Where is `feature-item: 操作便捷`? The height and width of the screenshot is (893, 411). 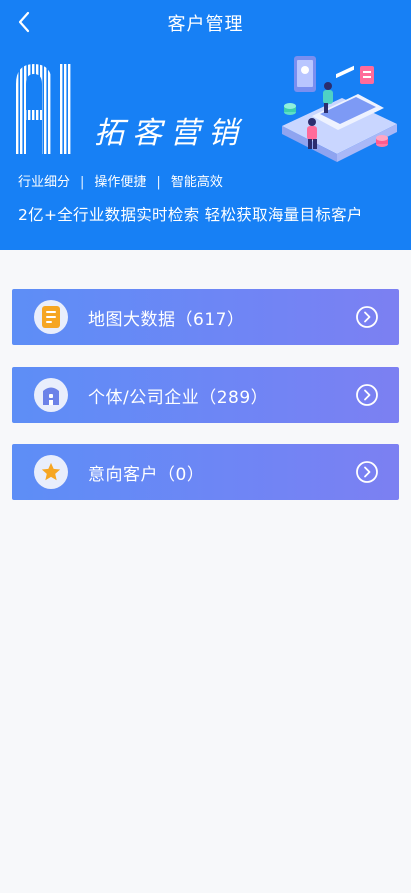
feature-item: 操作便捷 is located at coordinates (120, 182).